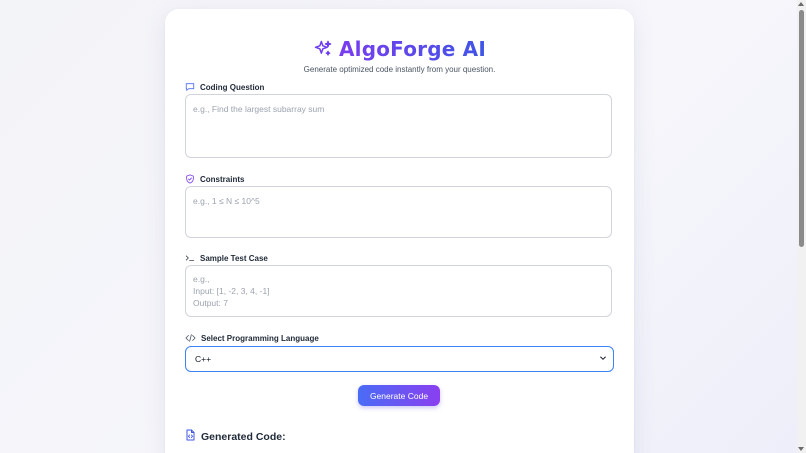 The width and height of the screenshot is (806, 453). I want to click on constraints-label-row: Constraints, so click(214, 179).